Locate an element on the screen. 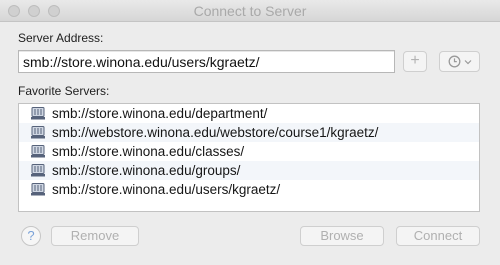 The height and width of the screenshot is (265, 500). list-item: smb://store.winona.edu/users/kgraetz/ is located at coordinates (249, 189).